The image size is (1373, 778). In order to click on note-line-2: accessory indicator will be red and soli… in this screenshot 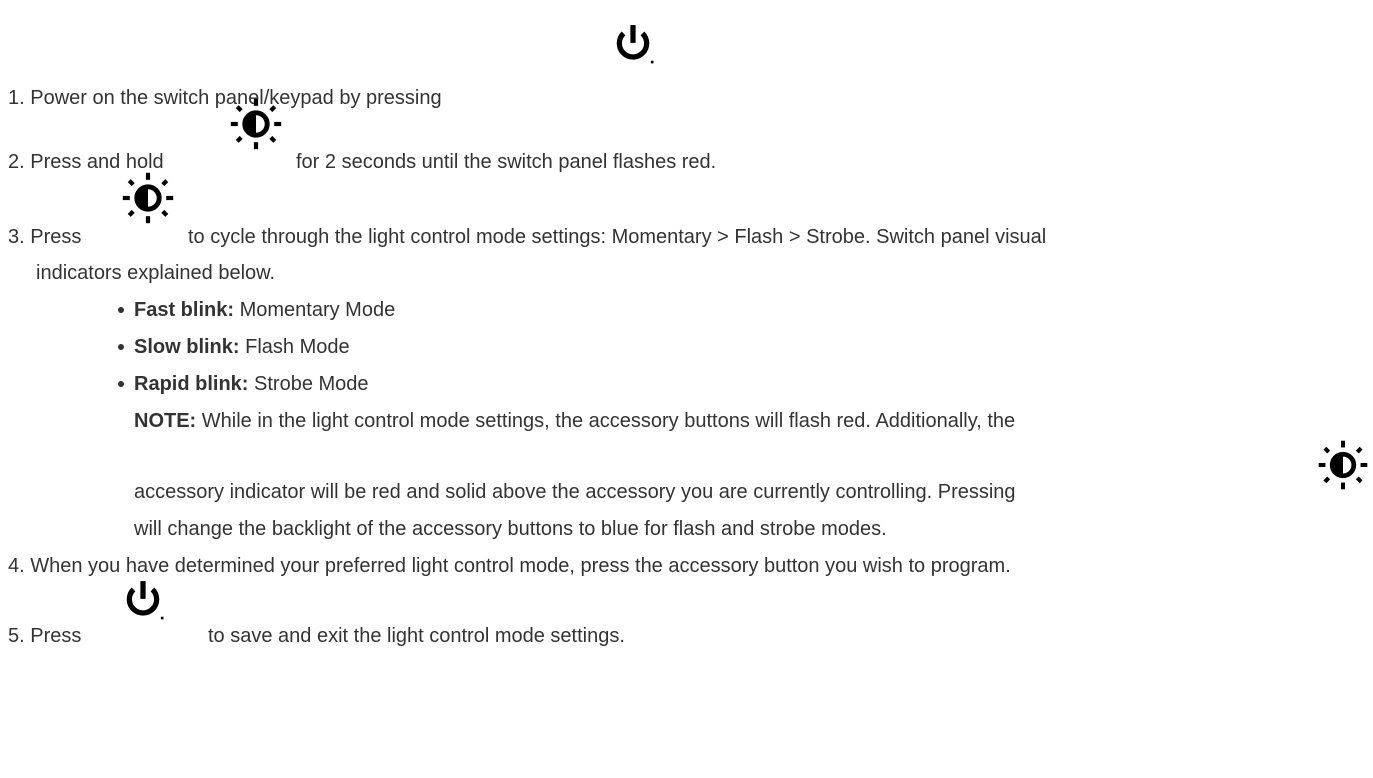, I will do `click(575, 492)`.